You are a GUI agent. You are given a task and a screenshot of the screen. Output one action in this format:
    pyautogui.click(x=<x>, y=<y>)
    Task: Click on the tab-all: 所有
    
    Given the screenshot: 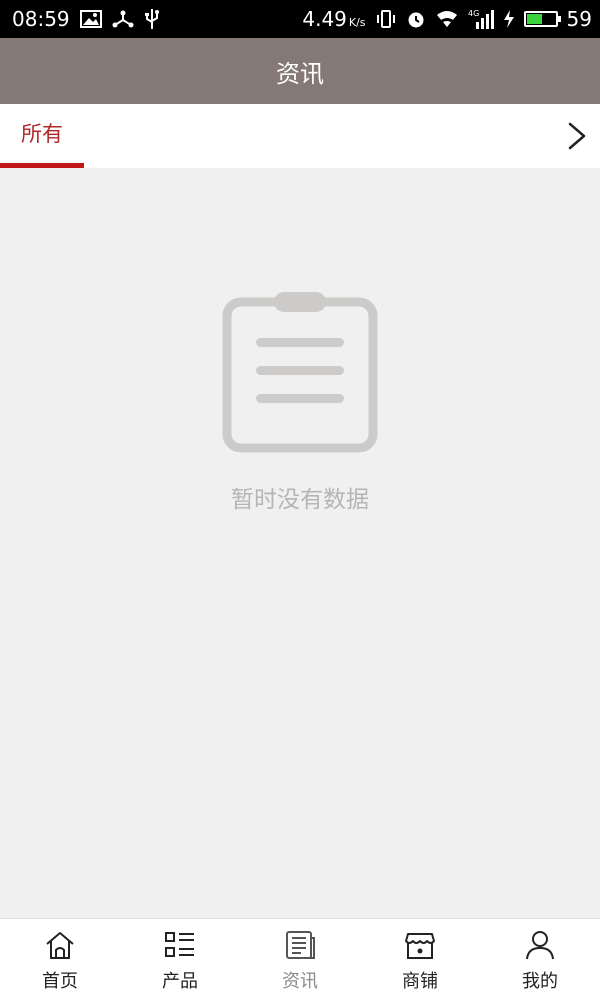 What is the action you would take?
    pyautogui.click(x=42, y=136)
    